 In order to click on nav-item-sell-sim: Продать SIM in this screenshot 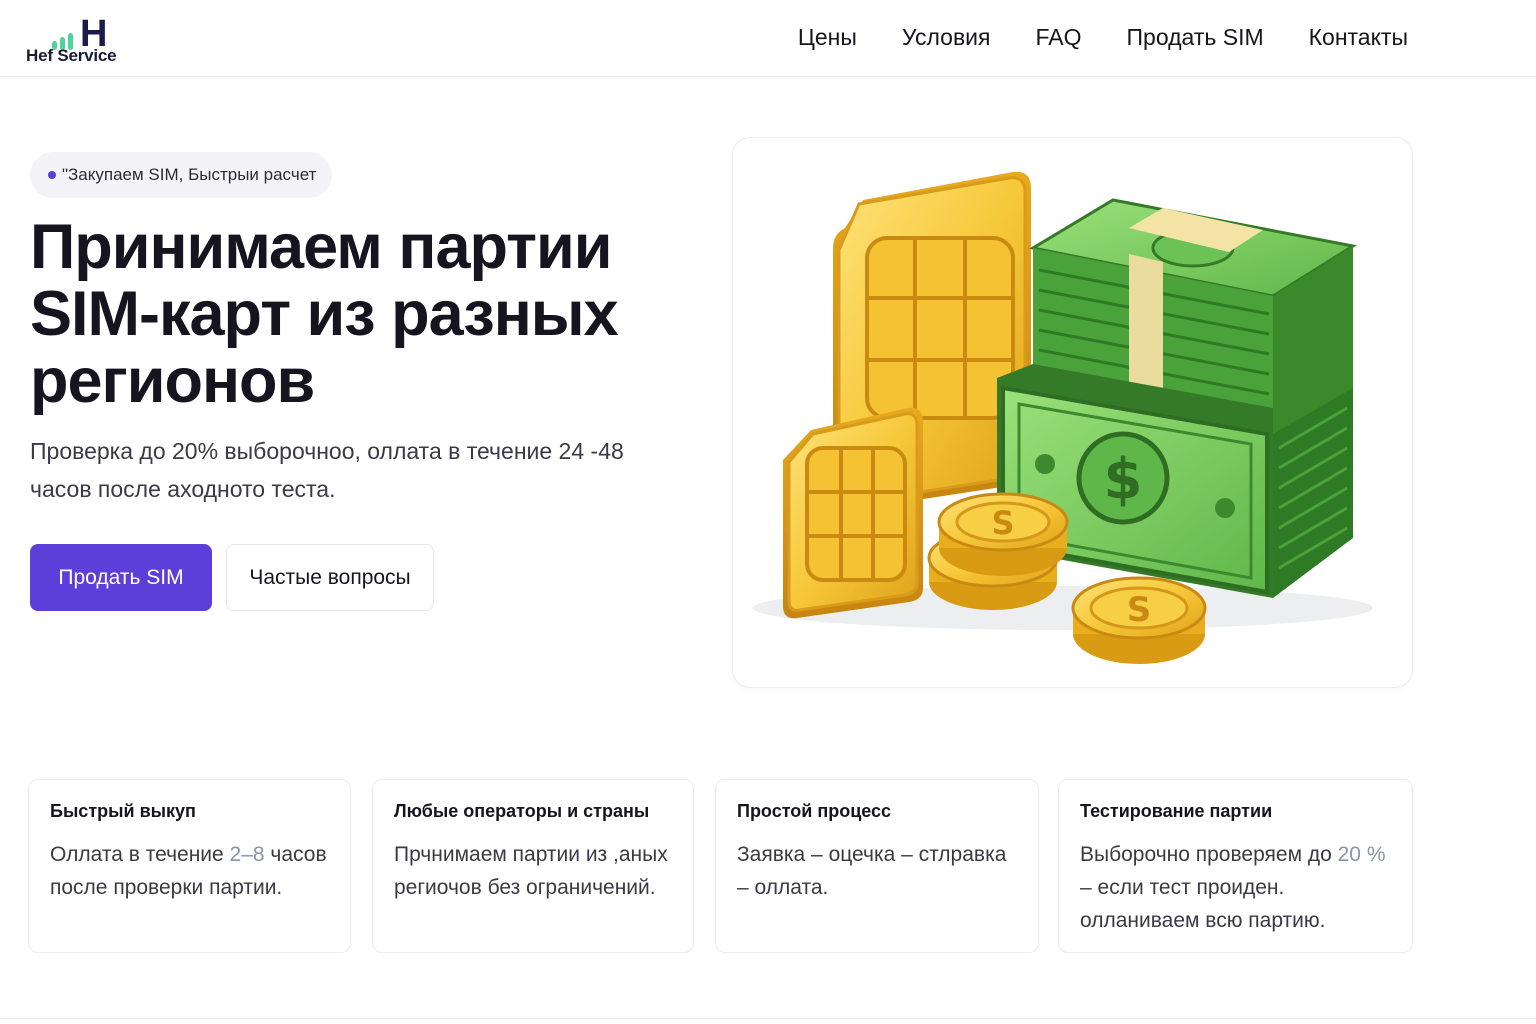, I will do `click(1195, 37)`.